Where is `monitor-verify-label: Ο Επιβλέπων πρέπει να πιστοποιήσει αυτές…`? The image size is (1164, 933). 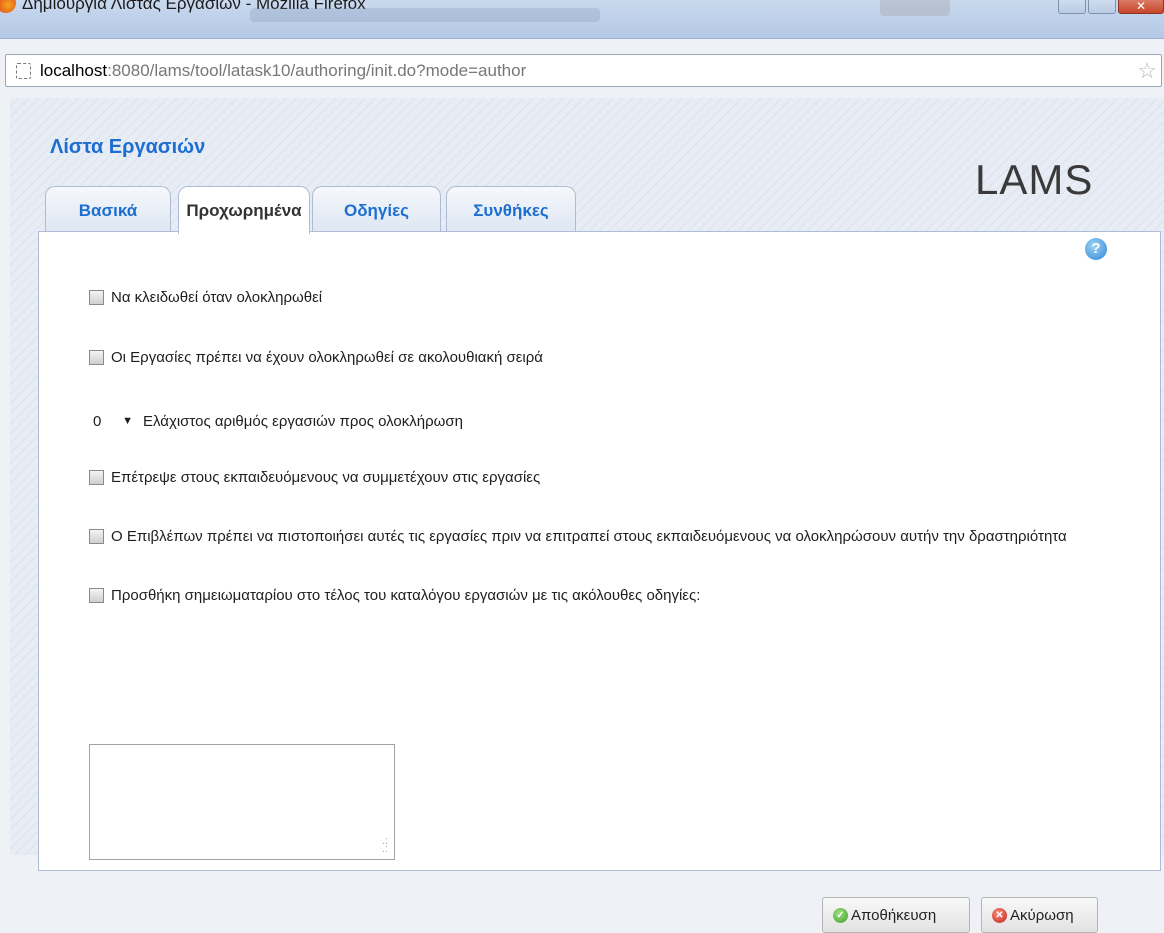
monitor-verify-label: Ο Επιβλέπων πρέπει να πιστοποιήσει αυτές… is located at coordinates (589, 536).